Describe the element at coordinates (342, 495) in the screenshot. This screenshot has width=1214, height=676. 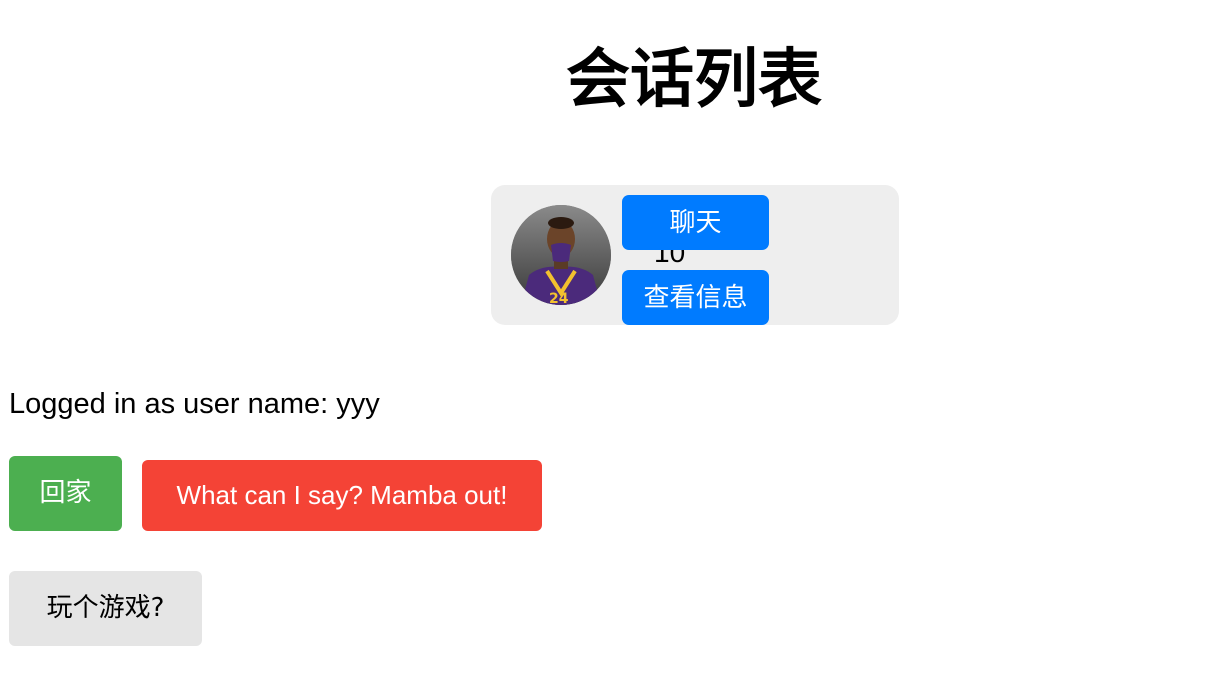
I see `mamba-out-button: What can I say? Mamba out!` at that location.